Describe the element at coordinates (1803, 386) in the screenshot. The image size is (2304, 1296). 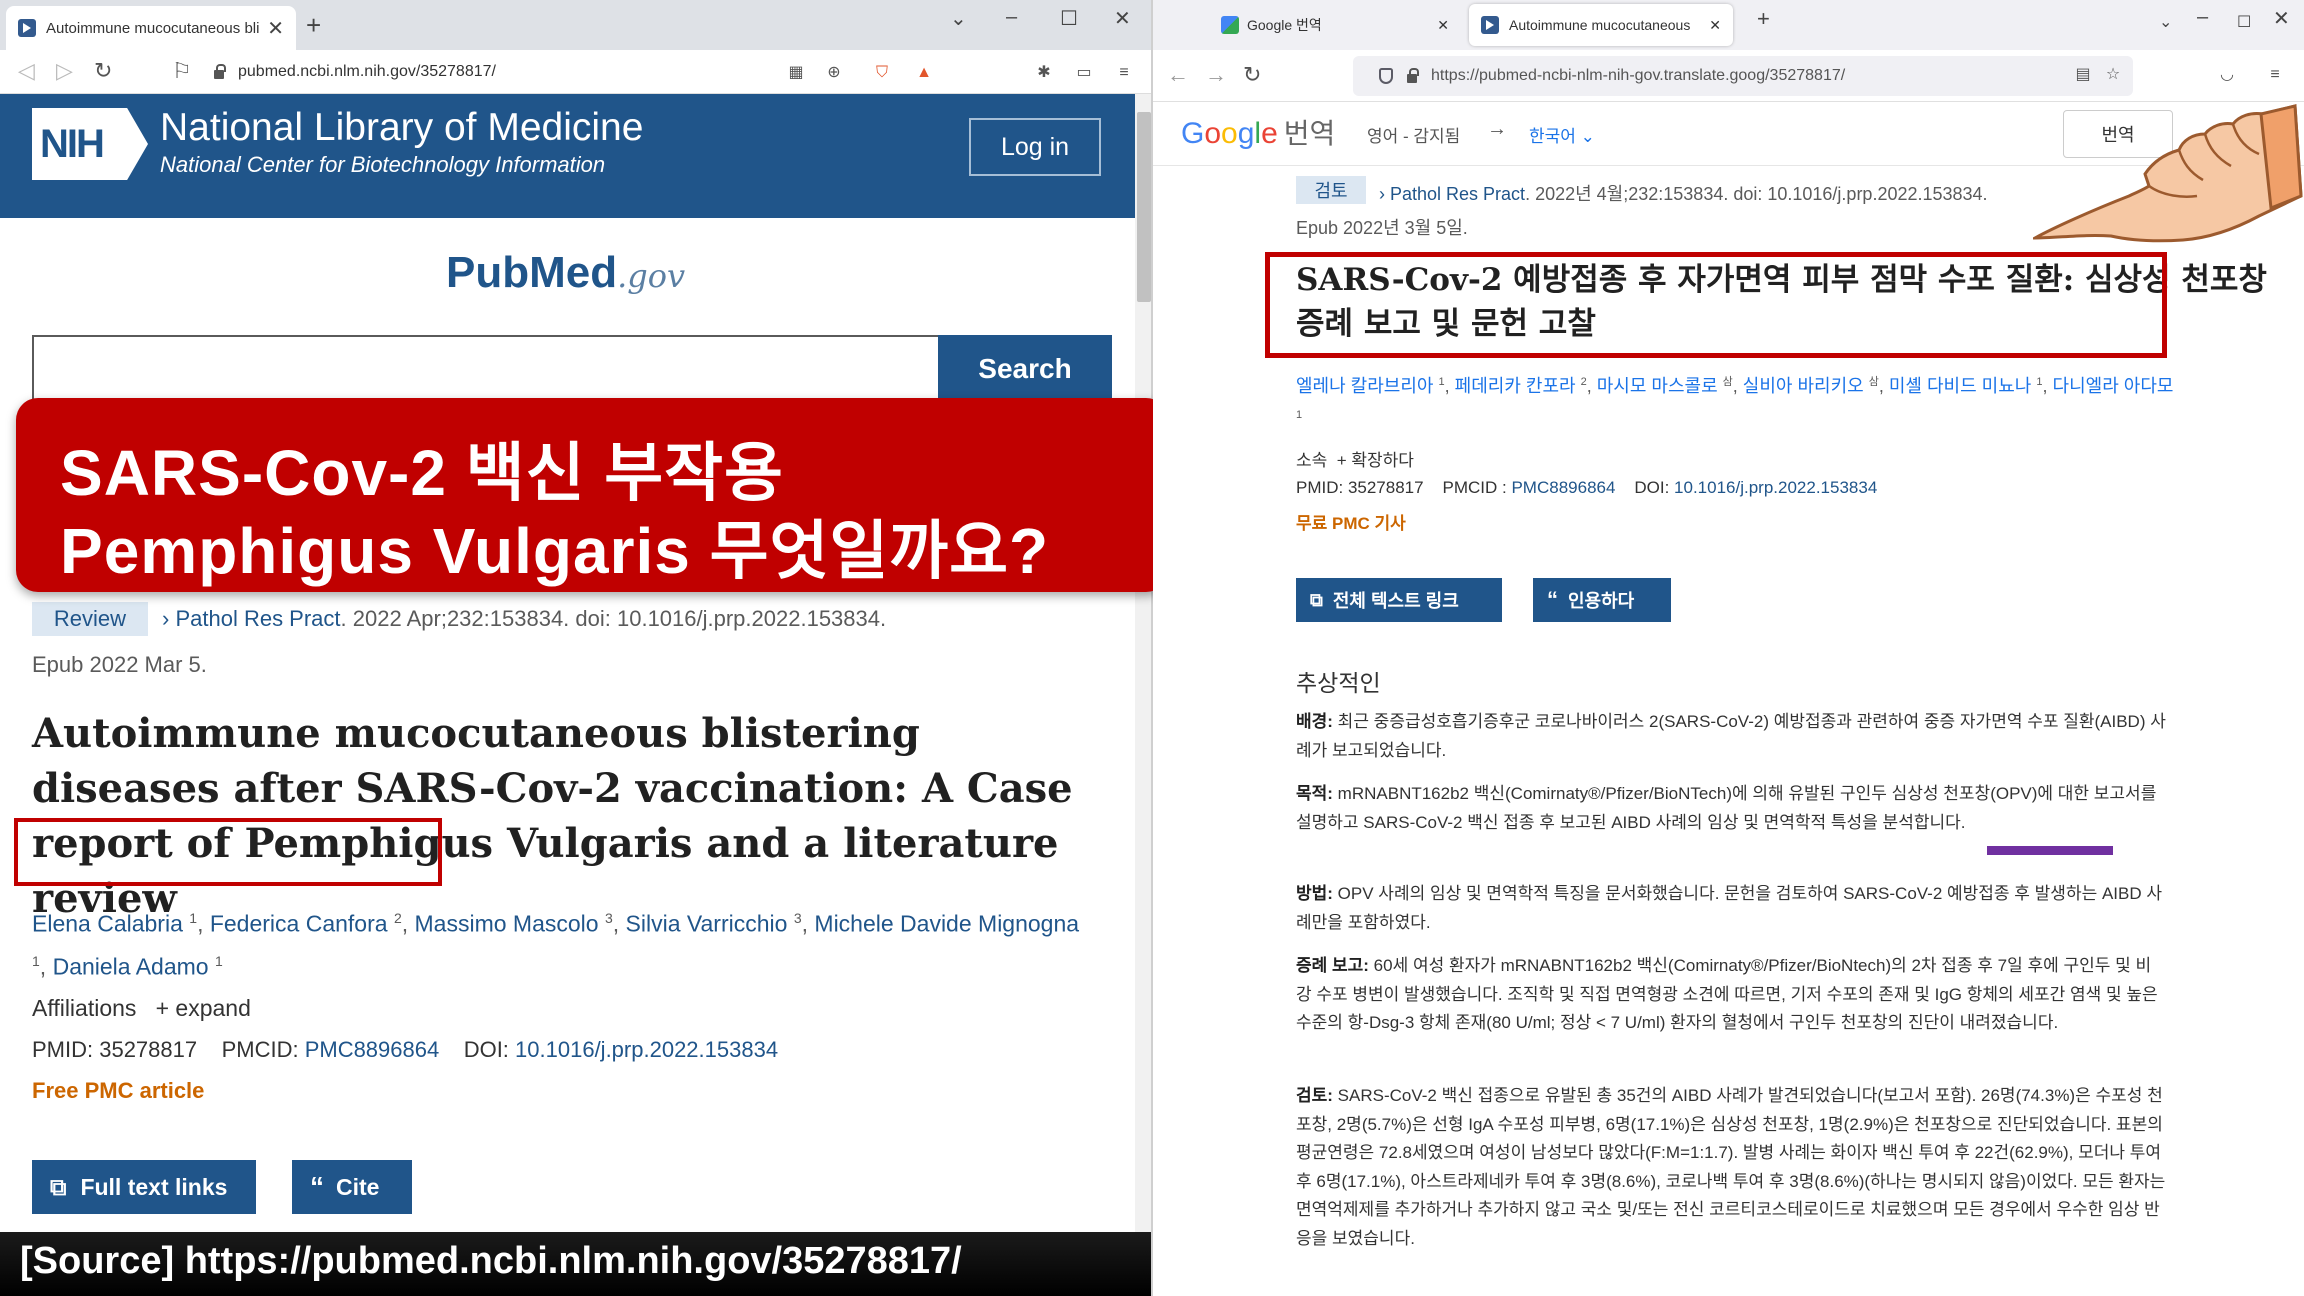
I see `author-link: 실비아 바리키오` at that location.